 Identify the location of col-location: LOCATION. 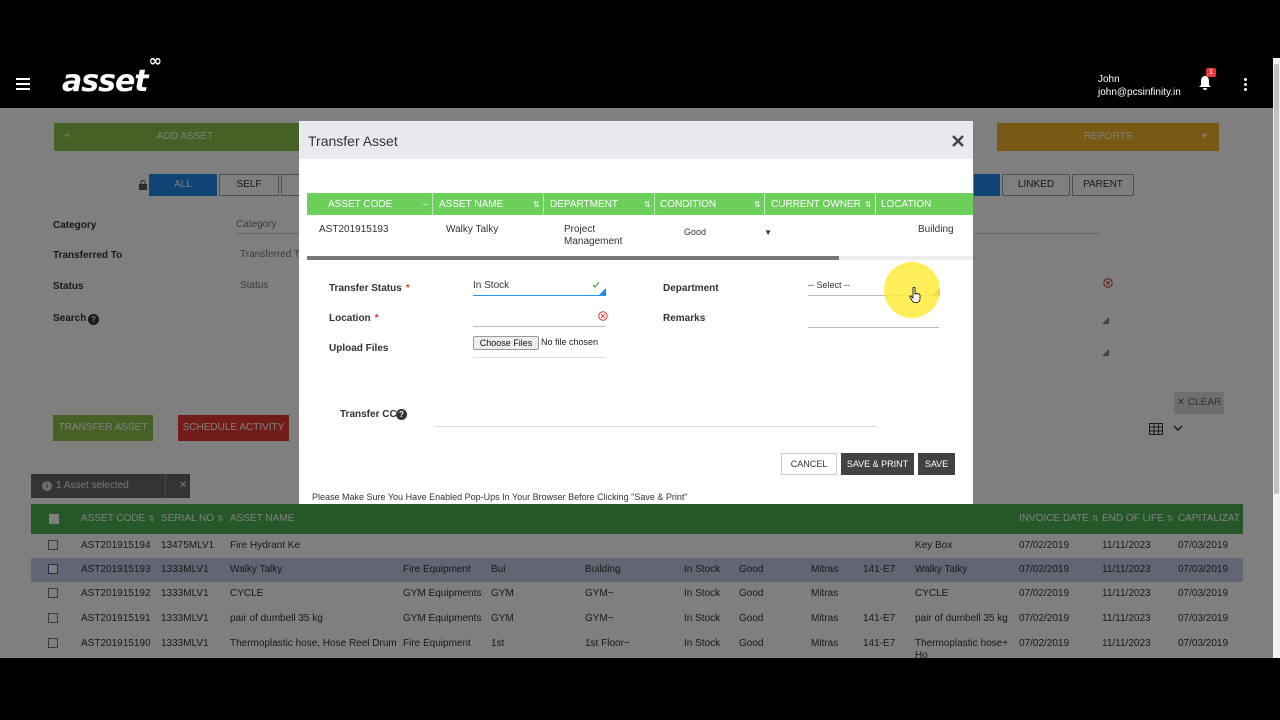
(906, 204).